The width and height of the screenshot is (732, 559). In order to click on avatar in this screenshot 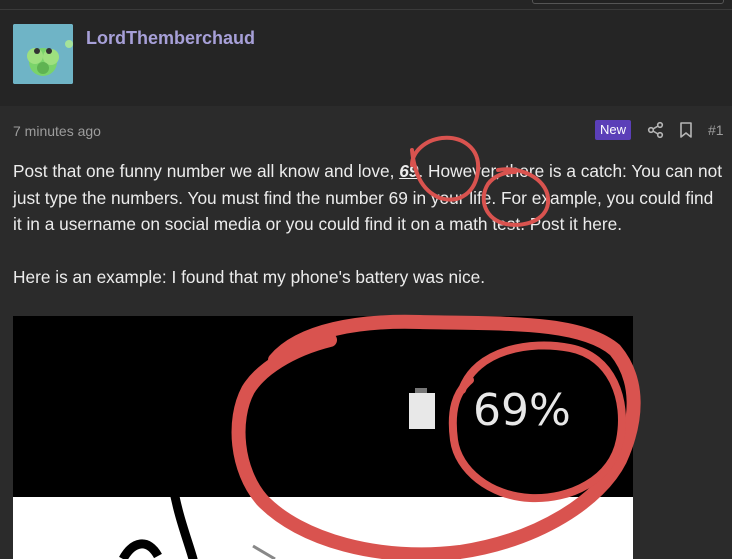, I will do `click(43, 54)`.